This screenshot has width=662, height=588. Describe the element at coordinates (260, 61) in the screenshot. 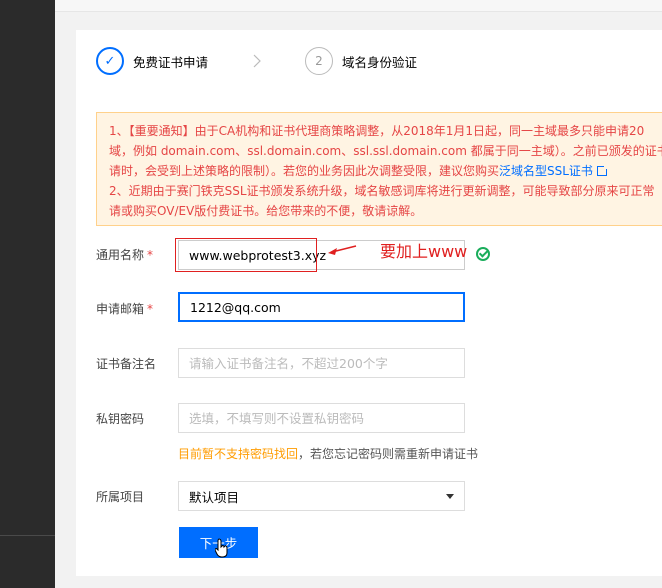

I see `chevron-right-icon` at that location.